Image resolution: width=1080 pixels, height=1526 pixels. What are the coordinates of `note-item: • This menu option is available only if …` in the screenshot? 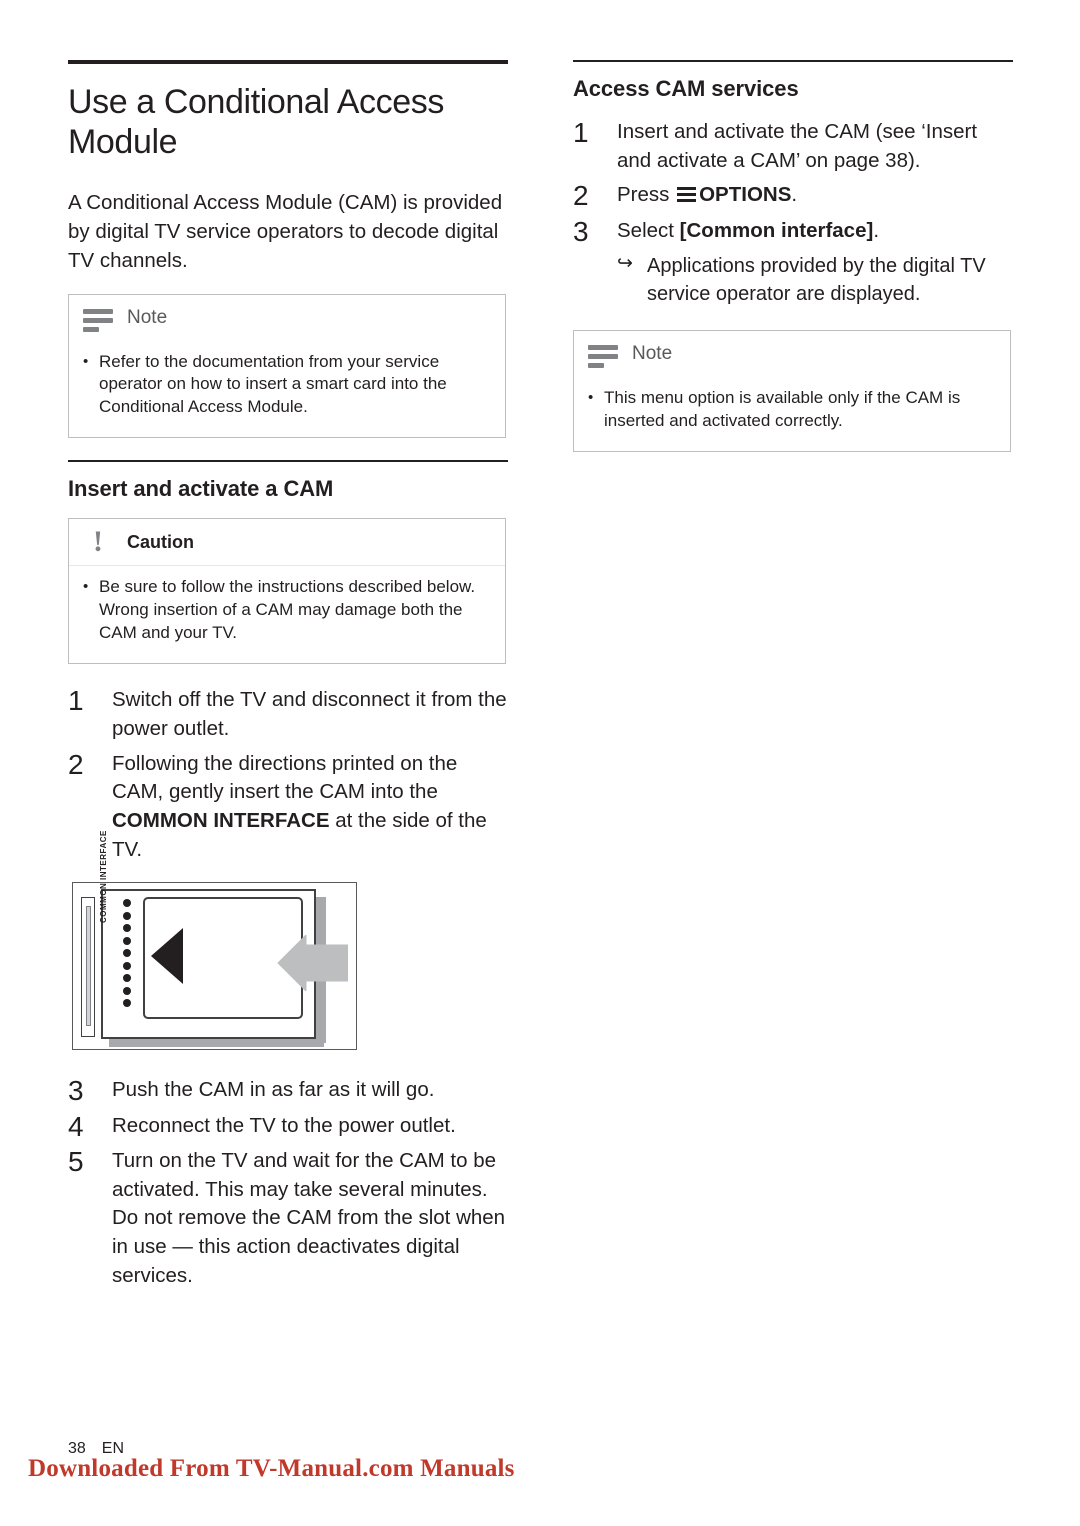 It's located at (792, 410).